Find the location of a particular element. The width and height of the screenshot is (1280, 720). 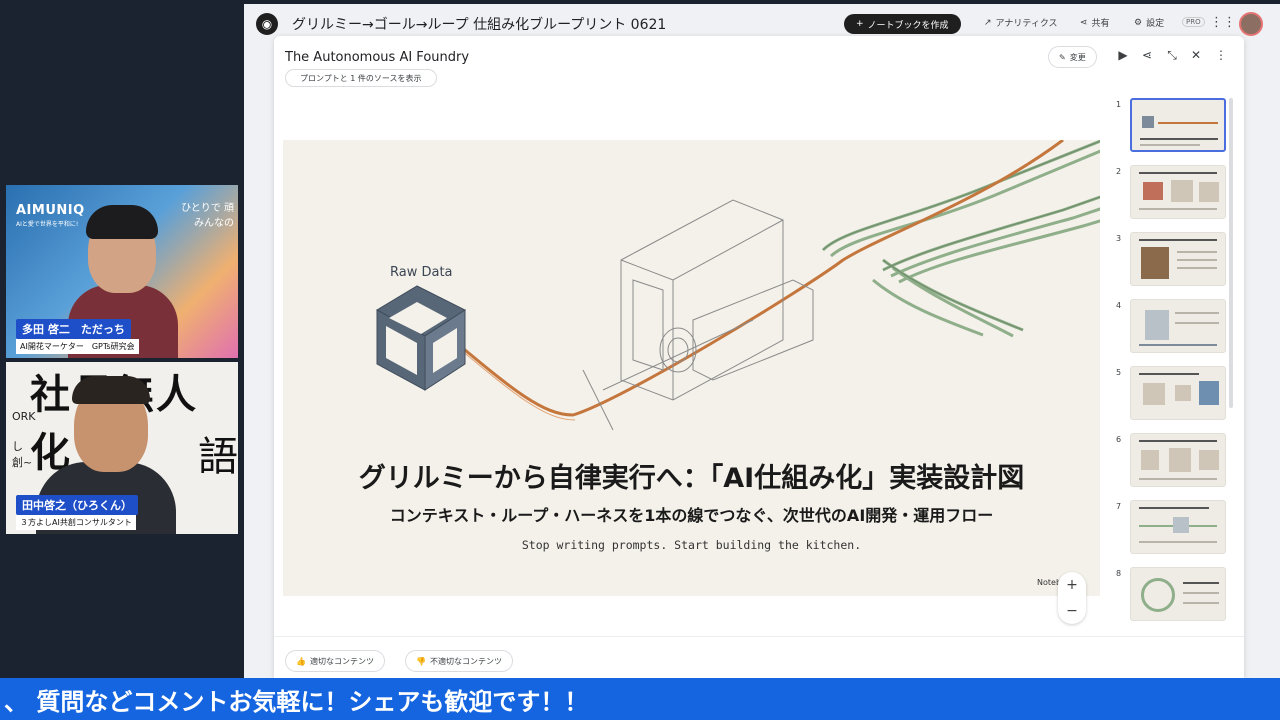

slide-thumbnail-4: 4 is located at coordinates (1171, 327).